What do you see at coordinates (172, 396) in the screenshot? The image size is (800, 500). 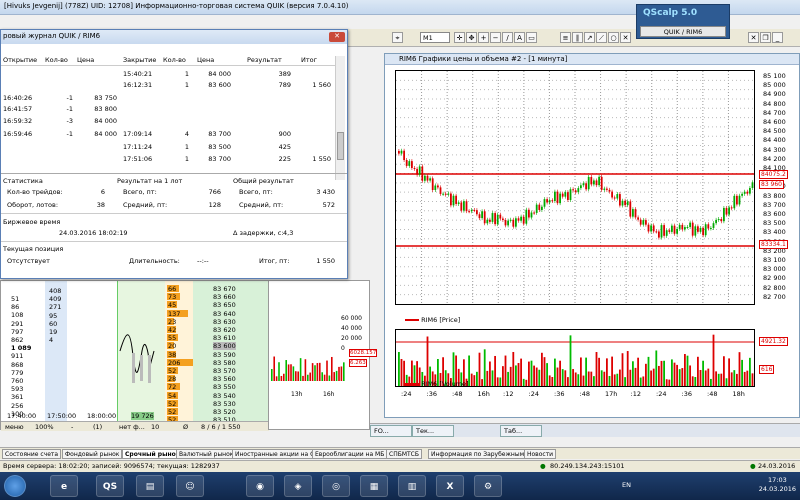 I see `size-value: 54` at bounding box center [172, 396].